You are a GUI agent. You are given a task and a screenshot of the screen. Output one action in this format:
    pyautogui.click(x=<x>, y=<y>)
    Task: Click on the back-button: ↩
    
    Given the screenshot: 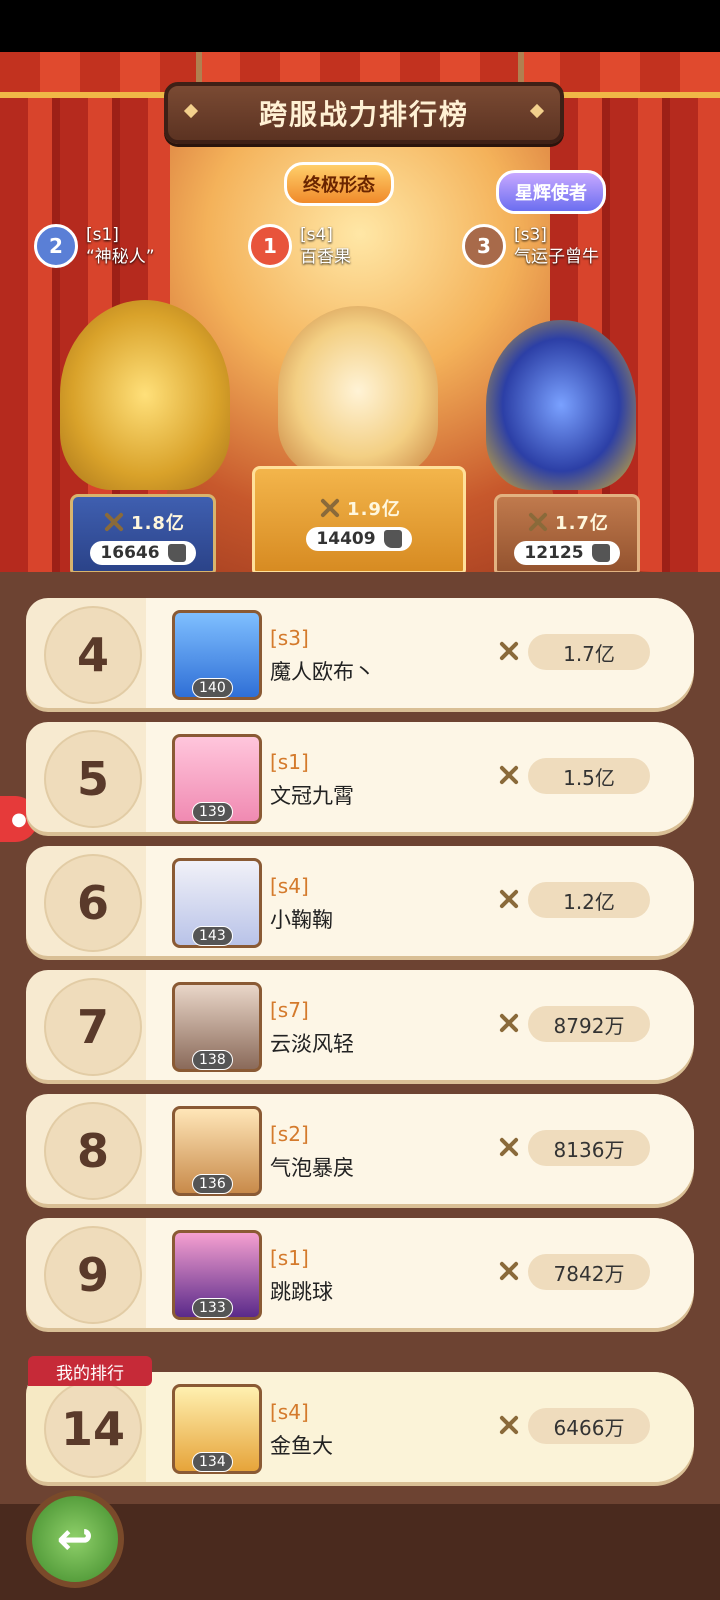 What is the action you would take?
    pyautogui.click(x=75, y=1539)
    